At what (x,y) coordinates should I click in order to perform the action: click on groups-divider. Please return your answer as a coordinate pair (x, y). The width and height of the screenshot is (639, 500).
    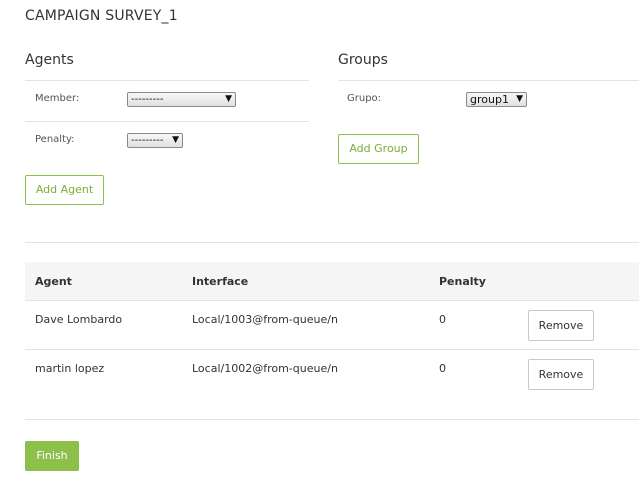
    Looking at the image, I should click on (488, 80).